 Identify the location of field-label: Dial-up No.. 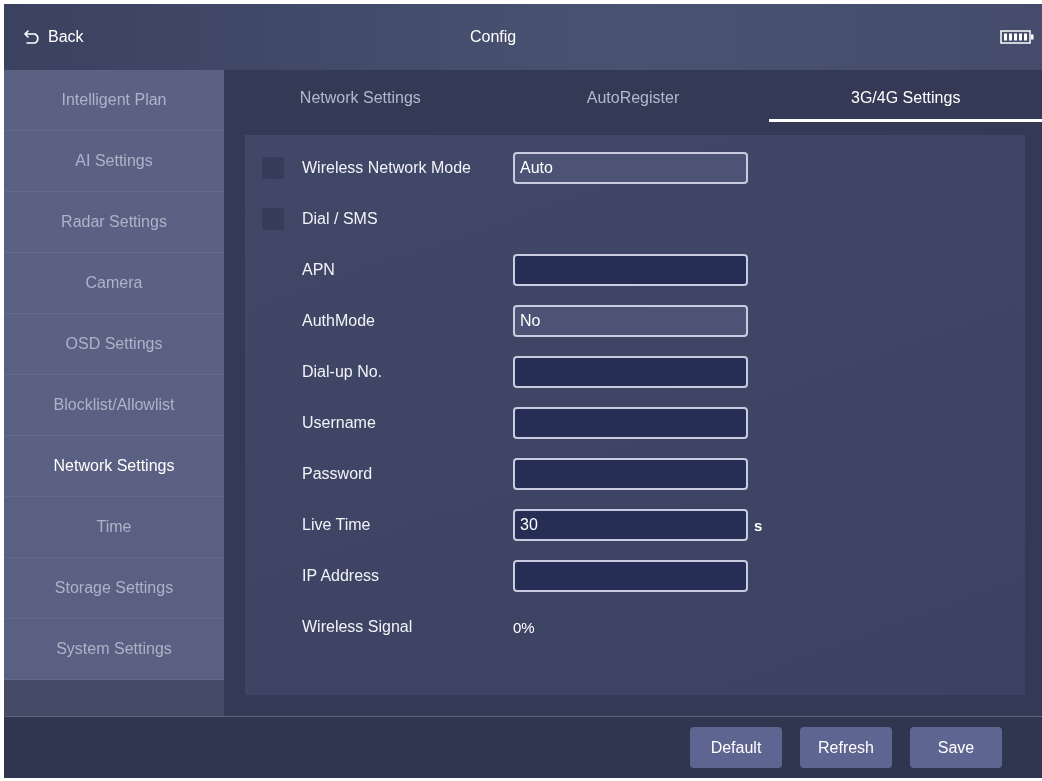
(343, 372).